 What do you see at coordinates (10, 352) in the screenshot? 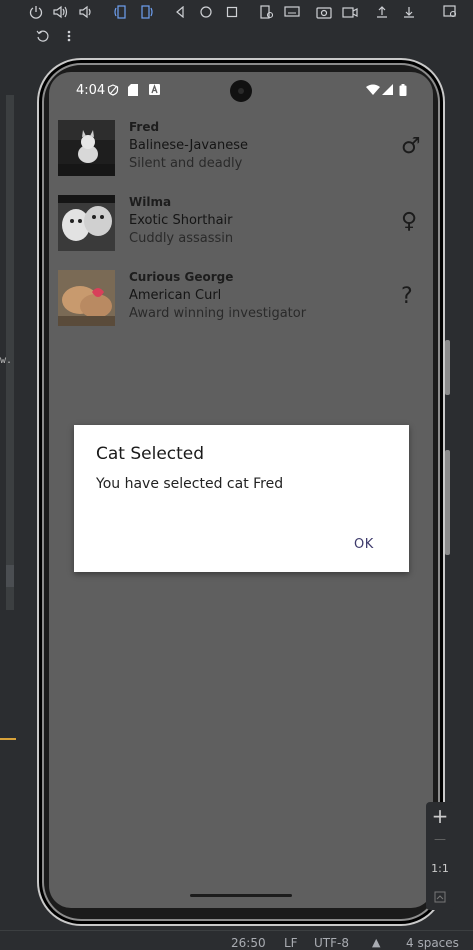
I see `gutter-scroll-track` at bounding box center [10, 352].